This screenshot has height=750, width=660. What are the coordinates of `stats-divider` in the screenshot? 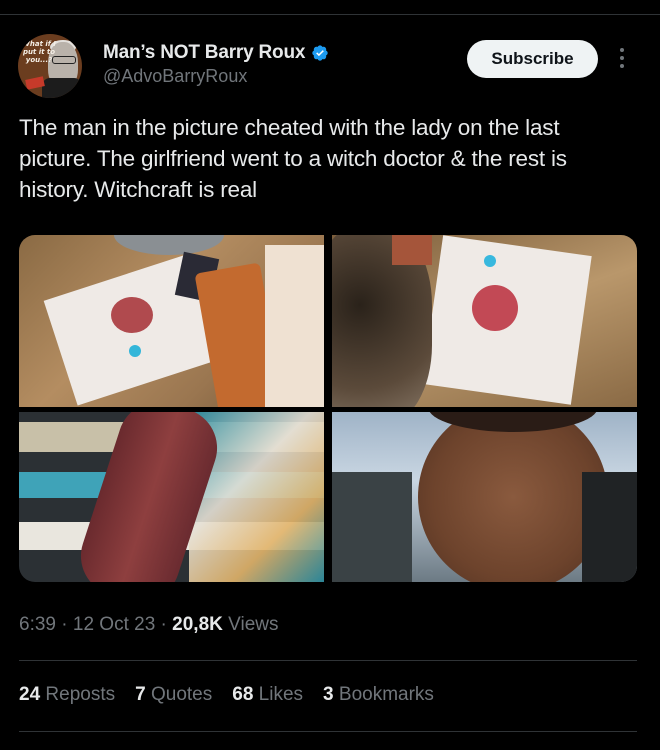 It's located at (328, 731).